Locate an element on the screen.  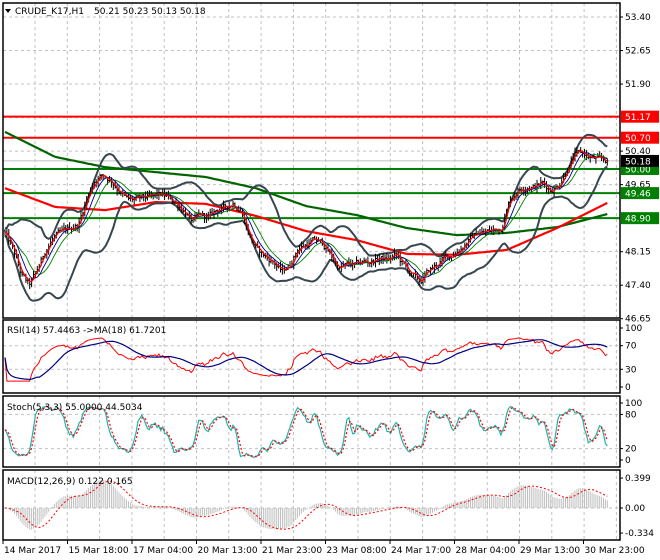
rsi-panel is located at coordinates (306, 359).